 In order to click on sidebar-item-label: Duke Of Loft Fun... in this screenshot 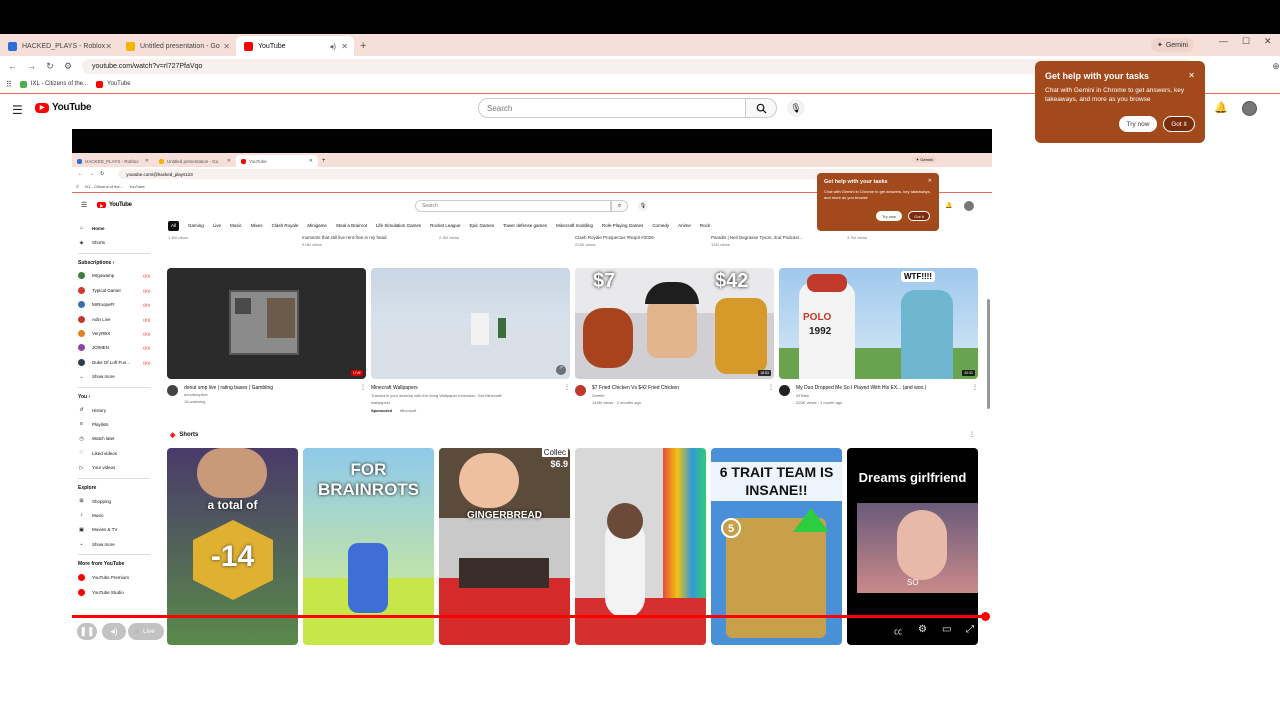, I will do `click(111, 362)`.